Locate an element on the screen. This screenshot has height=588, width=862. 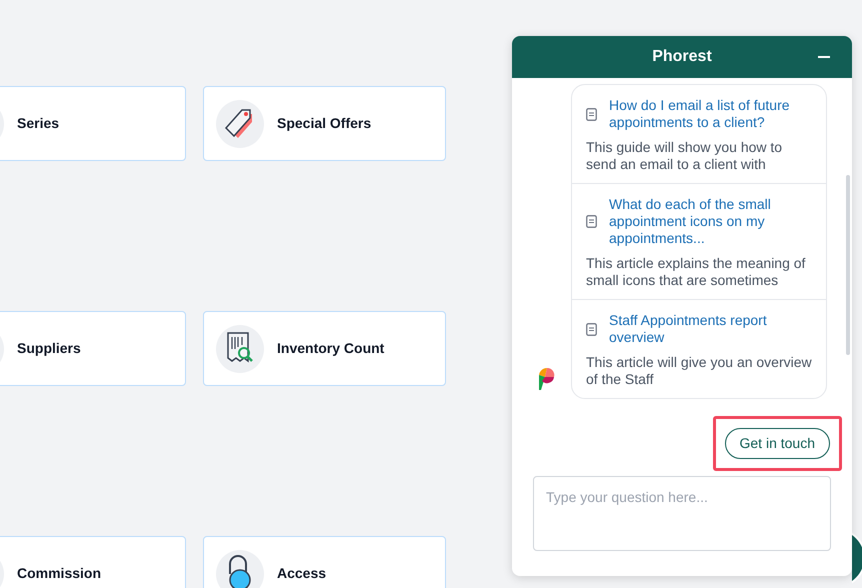
get-in-touch-button: Get in touch is located at coordinates (777, 443).